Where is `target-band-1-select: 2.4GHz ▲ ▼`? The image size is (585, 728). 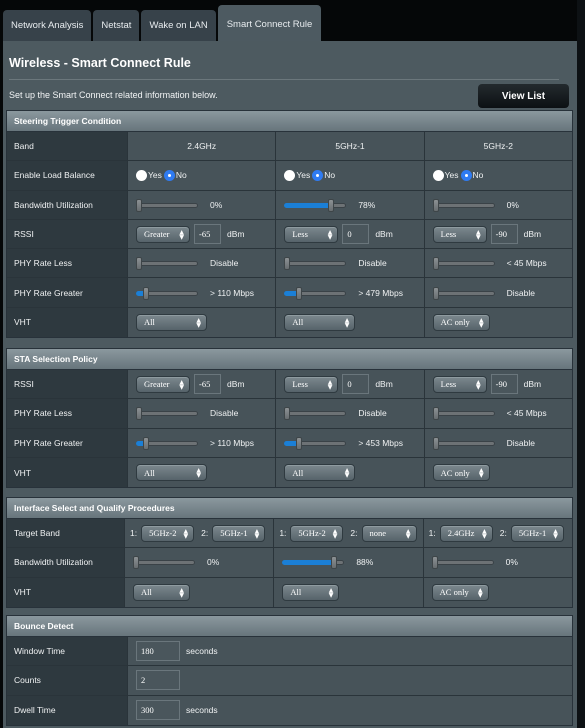 target-band-1-select: 2.4GHz ▲ ▼ is located at coordinates (466, 533).